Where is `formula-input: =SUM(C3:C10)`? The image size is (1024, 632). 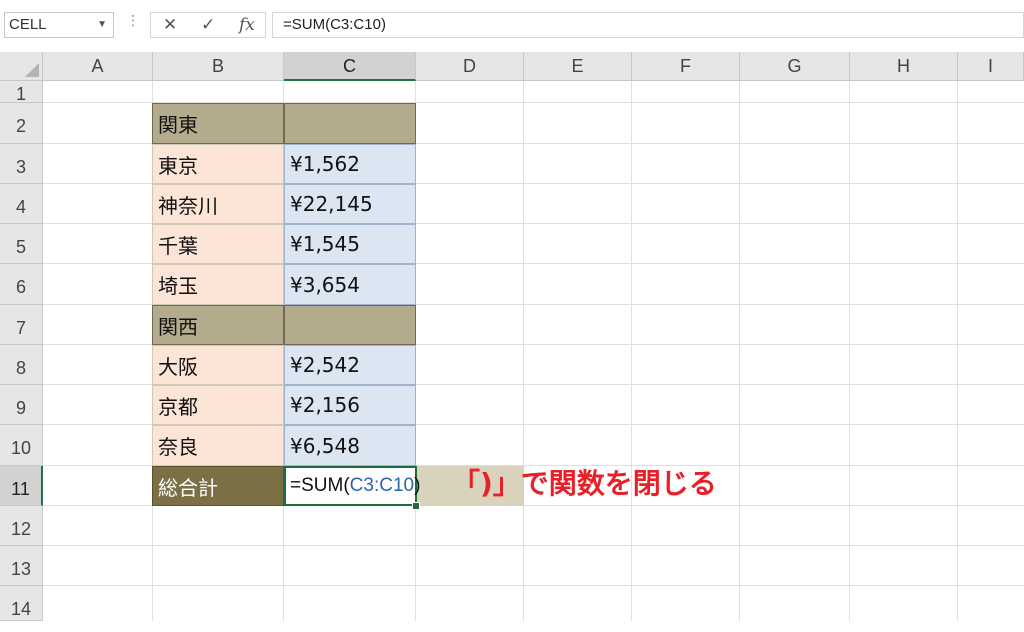
formula-input: =SUM(C3:C10) is located at coordinates (648, 25).